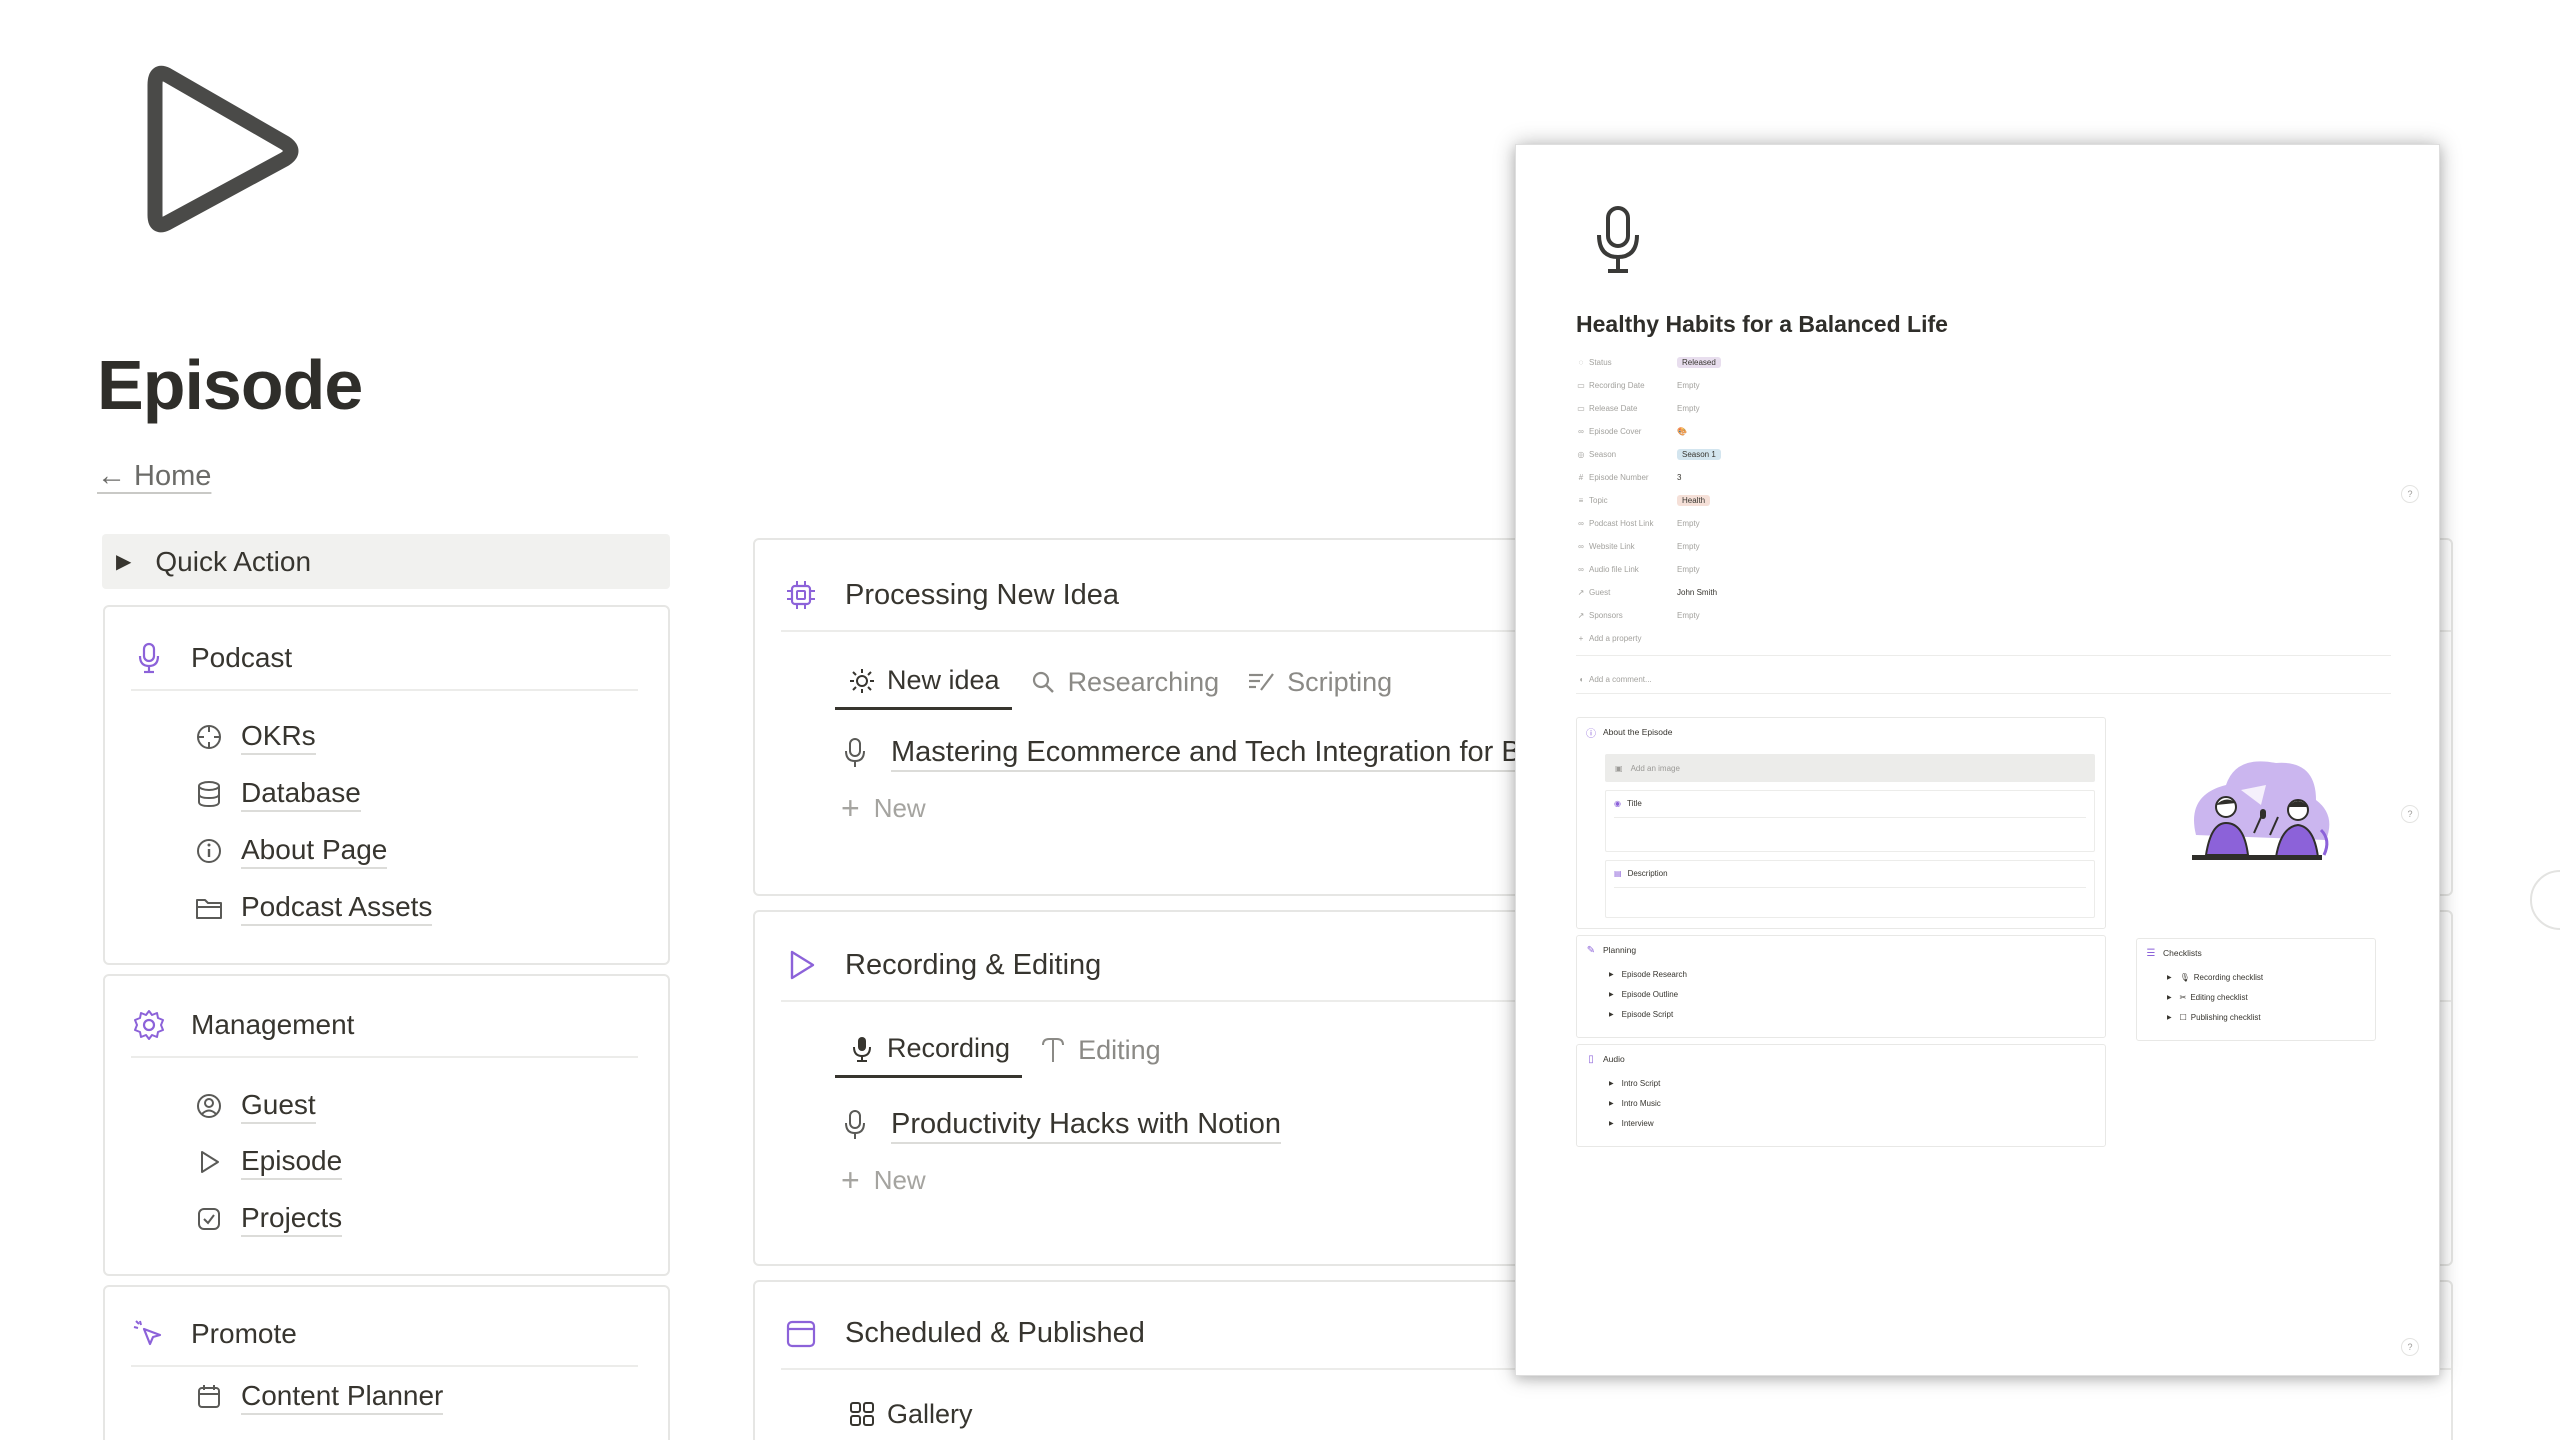  Describe the element at coordinates (1621, 523) in the screenshot. I see `property-label: Podcast Host Link` at that location.